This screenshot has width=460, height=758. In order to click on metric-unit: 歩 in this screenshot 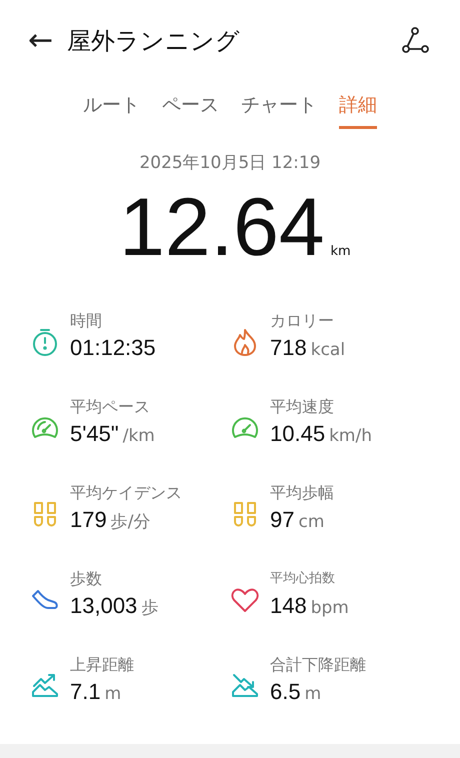, I will do `click(149, 608)`.